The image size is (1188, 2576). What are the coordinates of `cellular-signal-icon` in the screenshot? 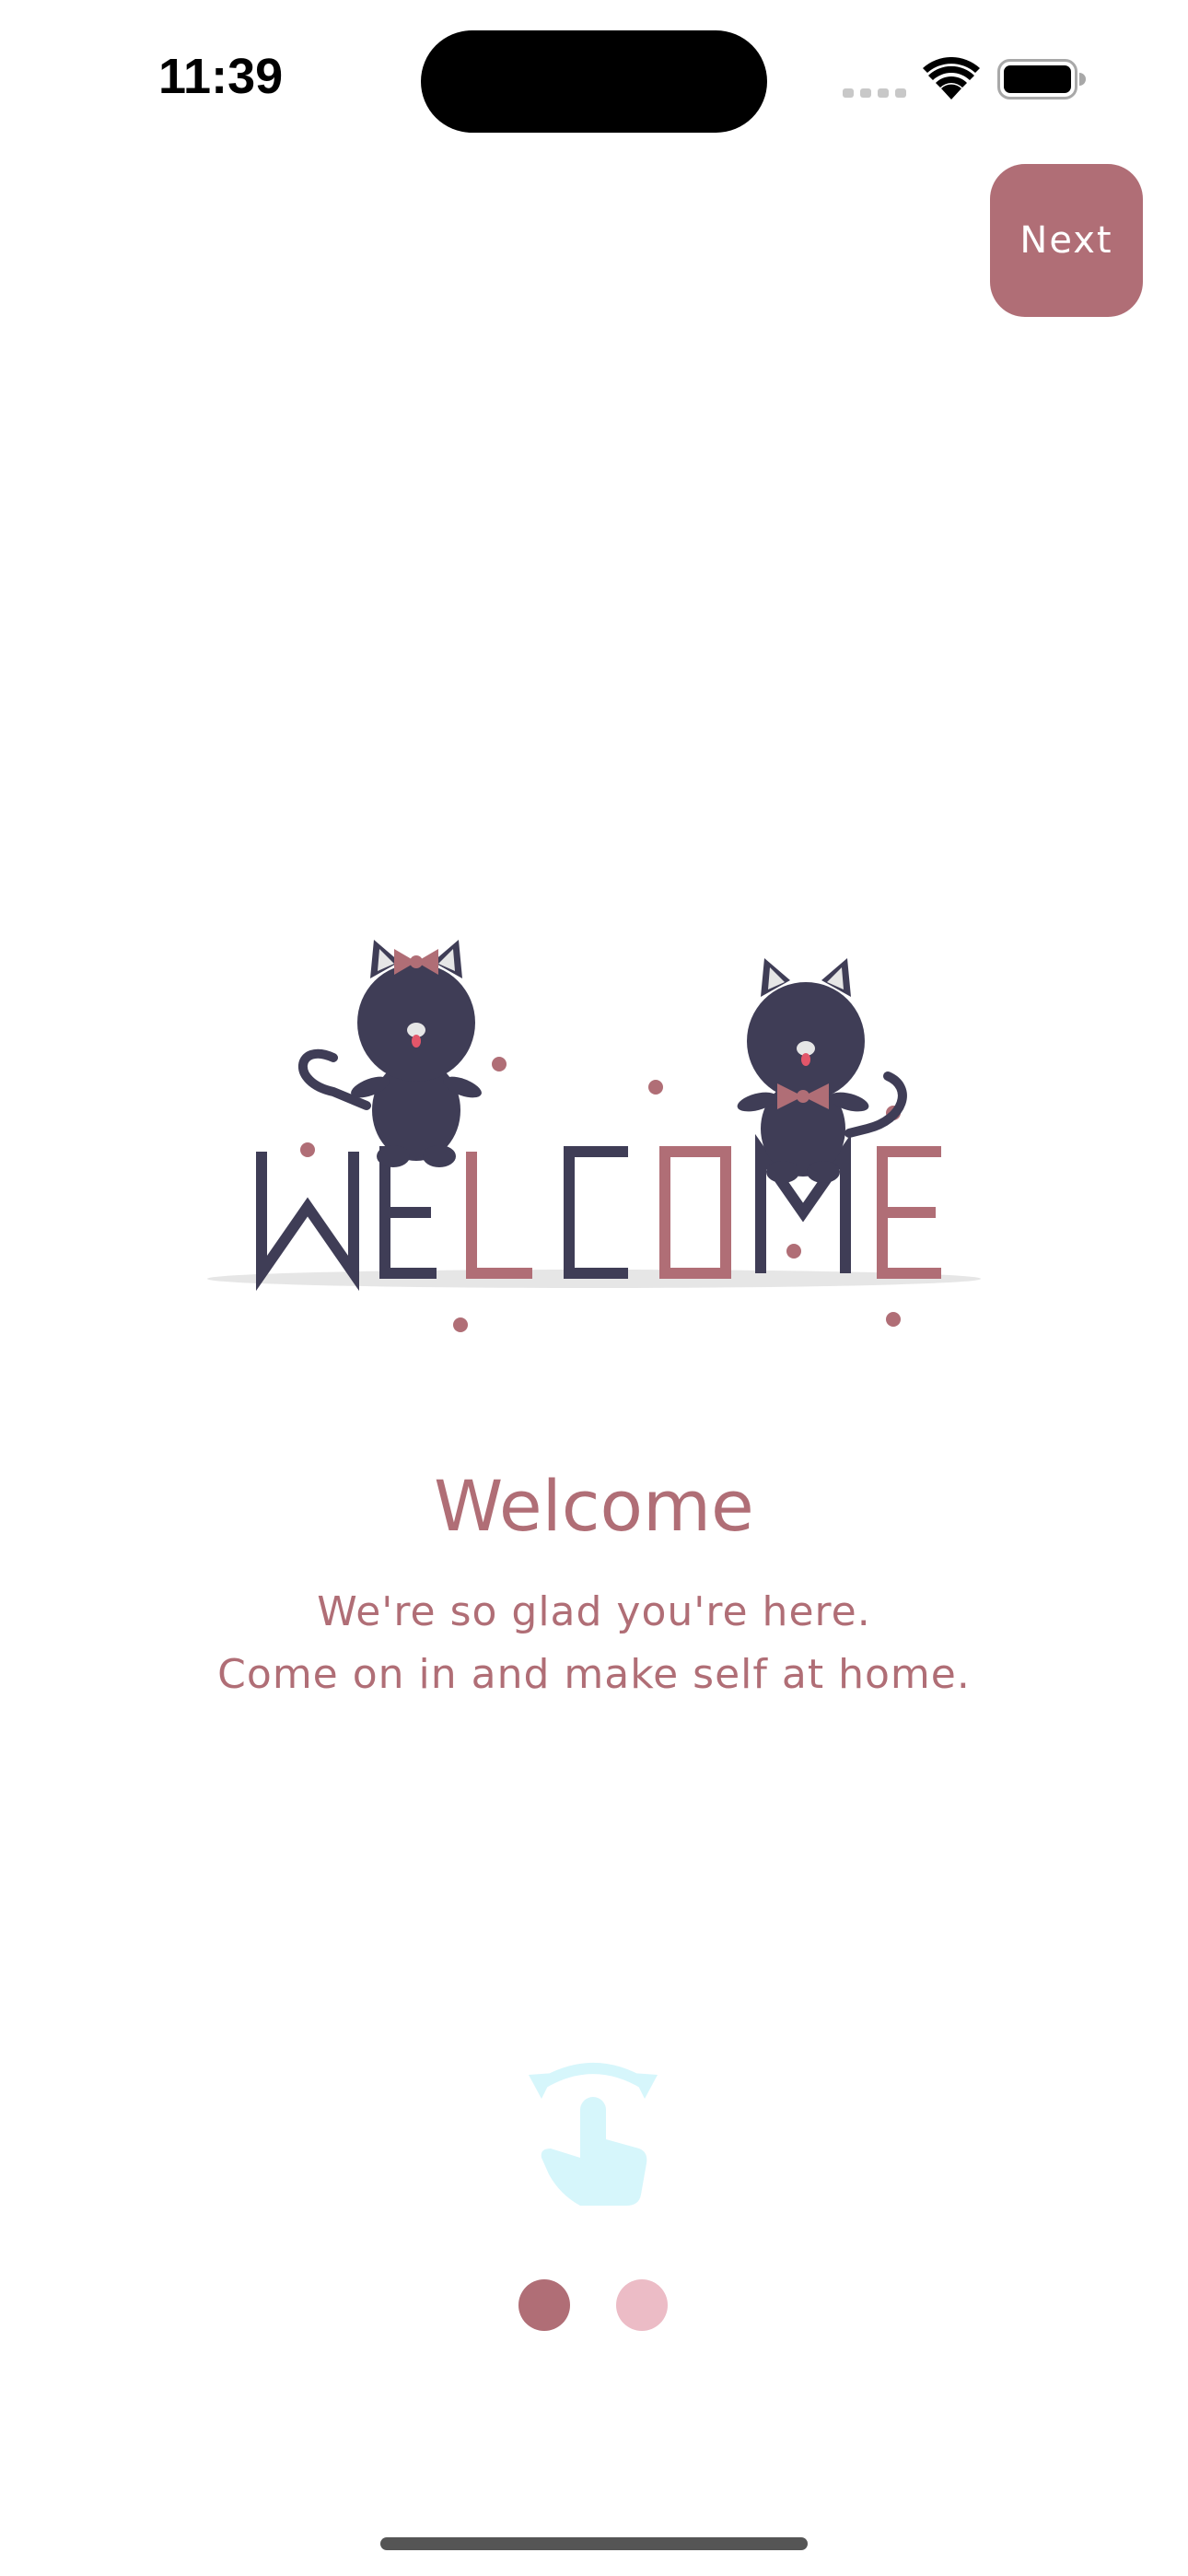 It's located at (874, 93).